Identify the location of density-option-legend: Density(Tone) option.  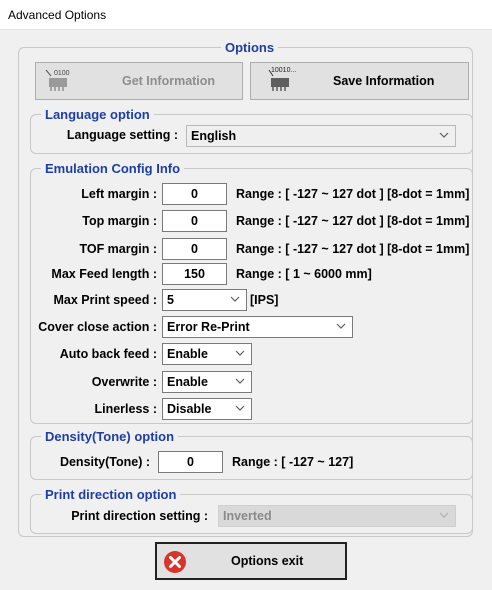
(110, 436).